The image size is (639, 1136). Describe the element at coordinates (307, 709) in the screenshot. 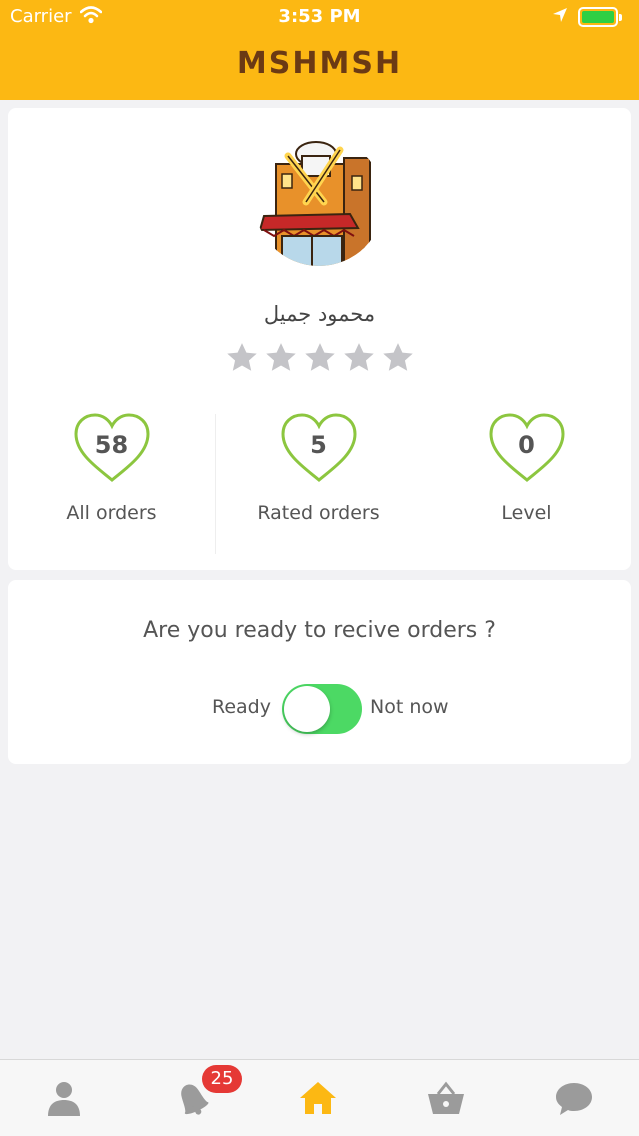

I see `toggle-knob` at that location.